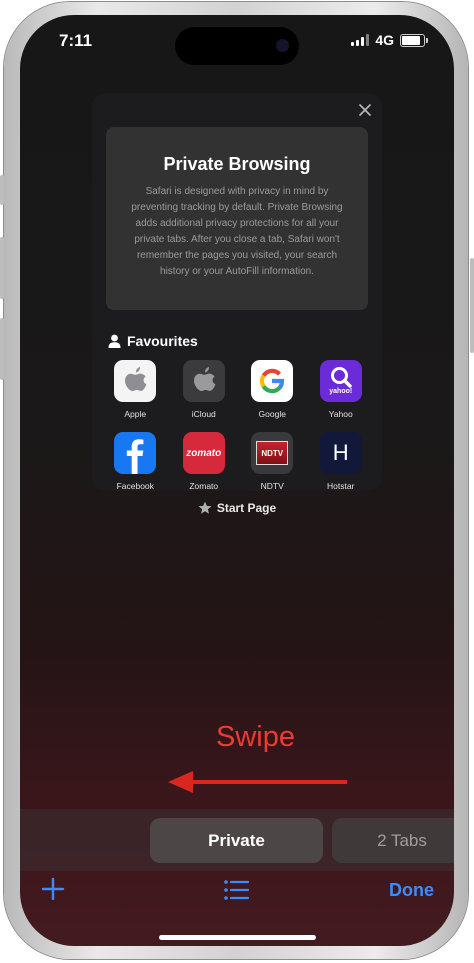  I want to click on swipe-left-arrow-icon, so click(257, 782).